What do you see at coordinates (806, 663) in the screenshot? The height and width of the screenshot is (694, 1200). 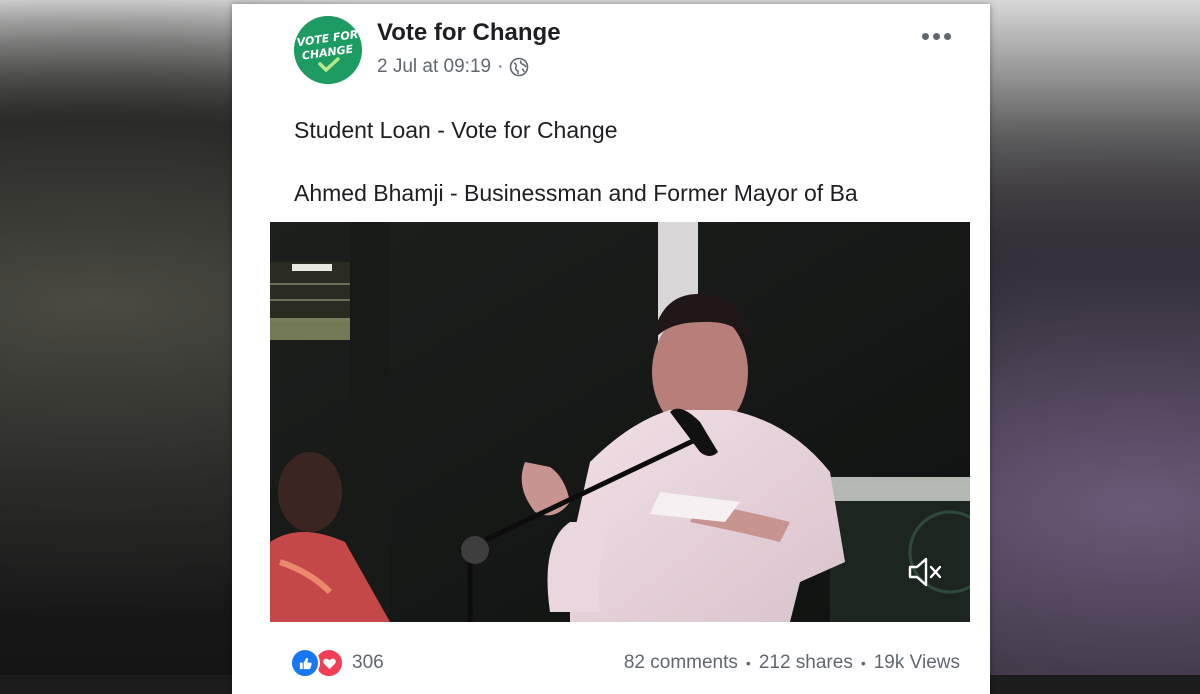 I see `shares-count: 212 shares` at bounding box center [806, 663].